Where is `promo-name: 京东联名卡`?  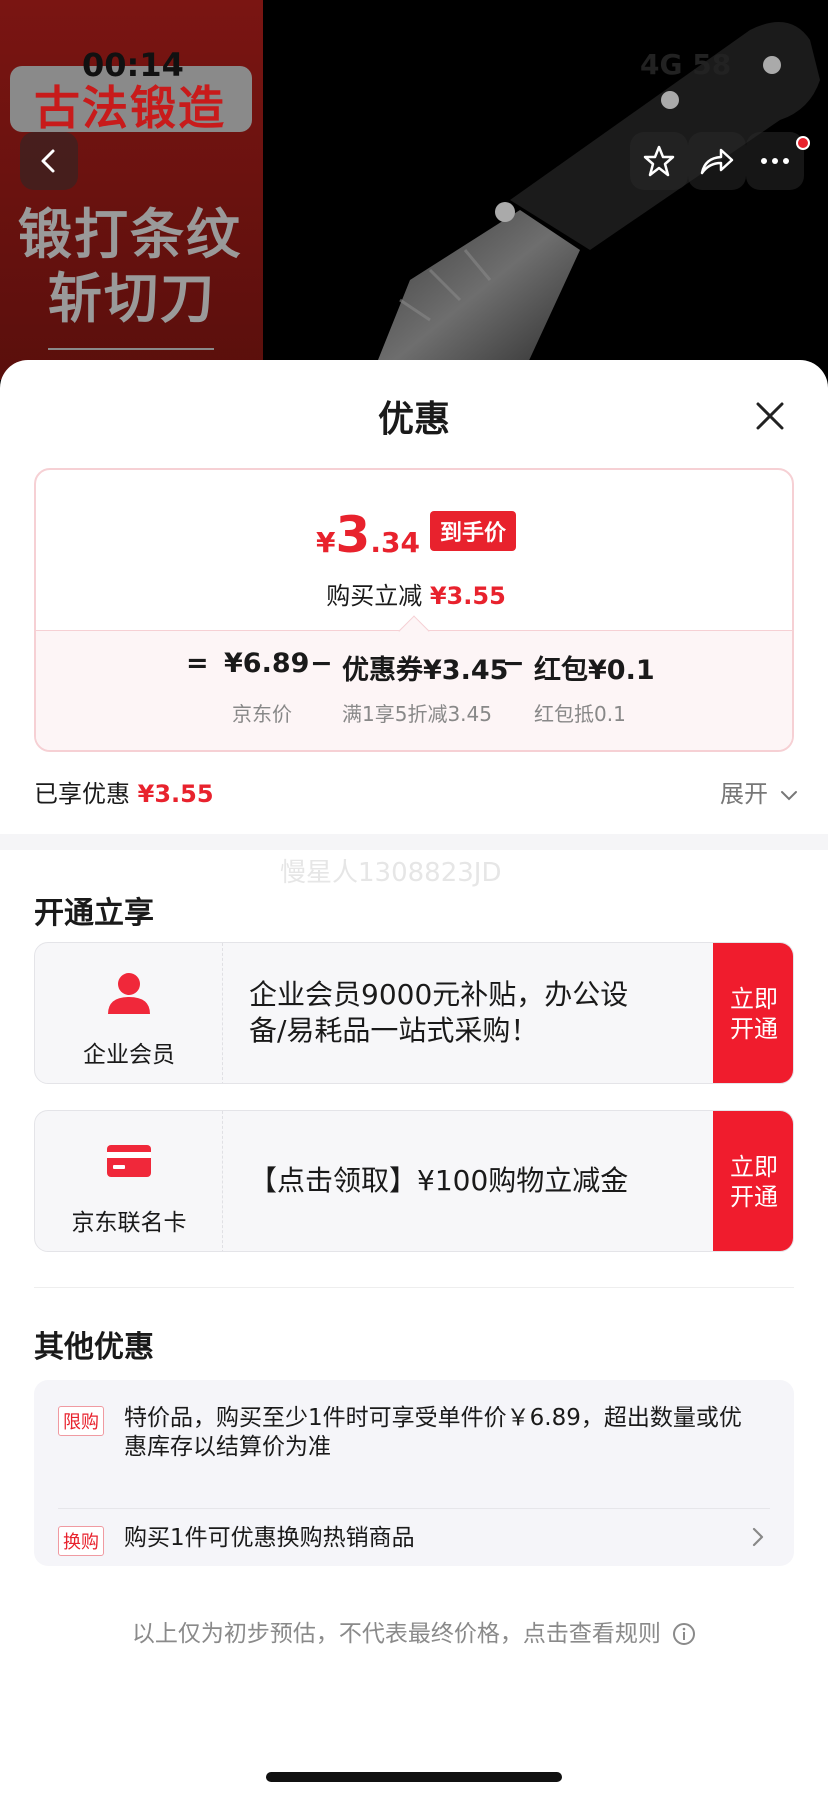 promo-name: 京东联名卡 is located at coordinates (129, 1223).